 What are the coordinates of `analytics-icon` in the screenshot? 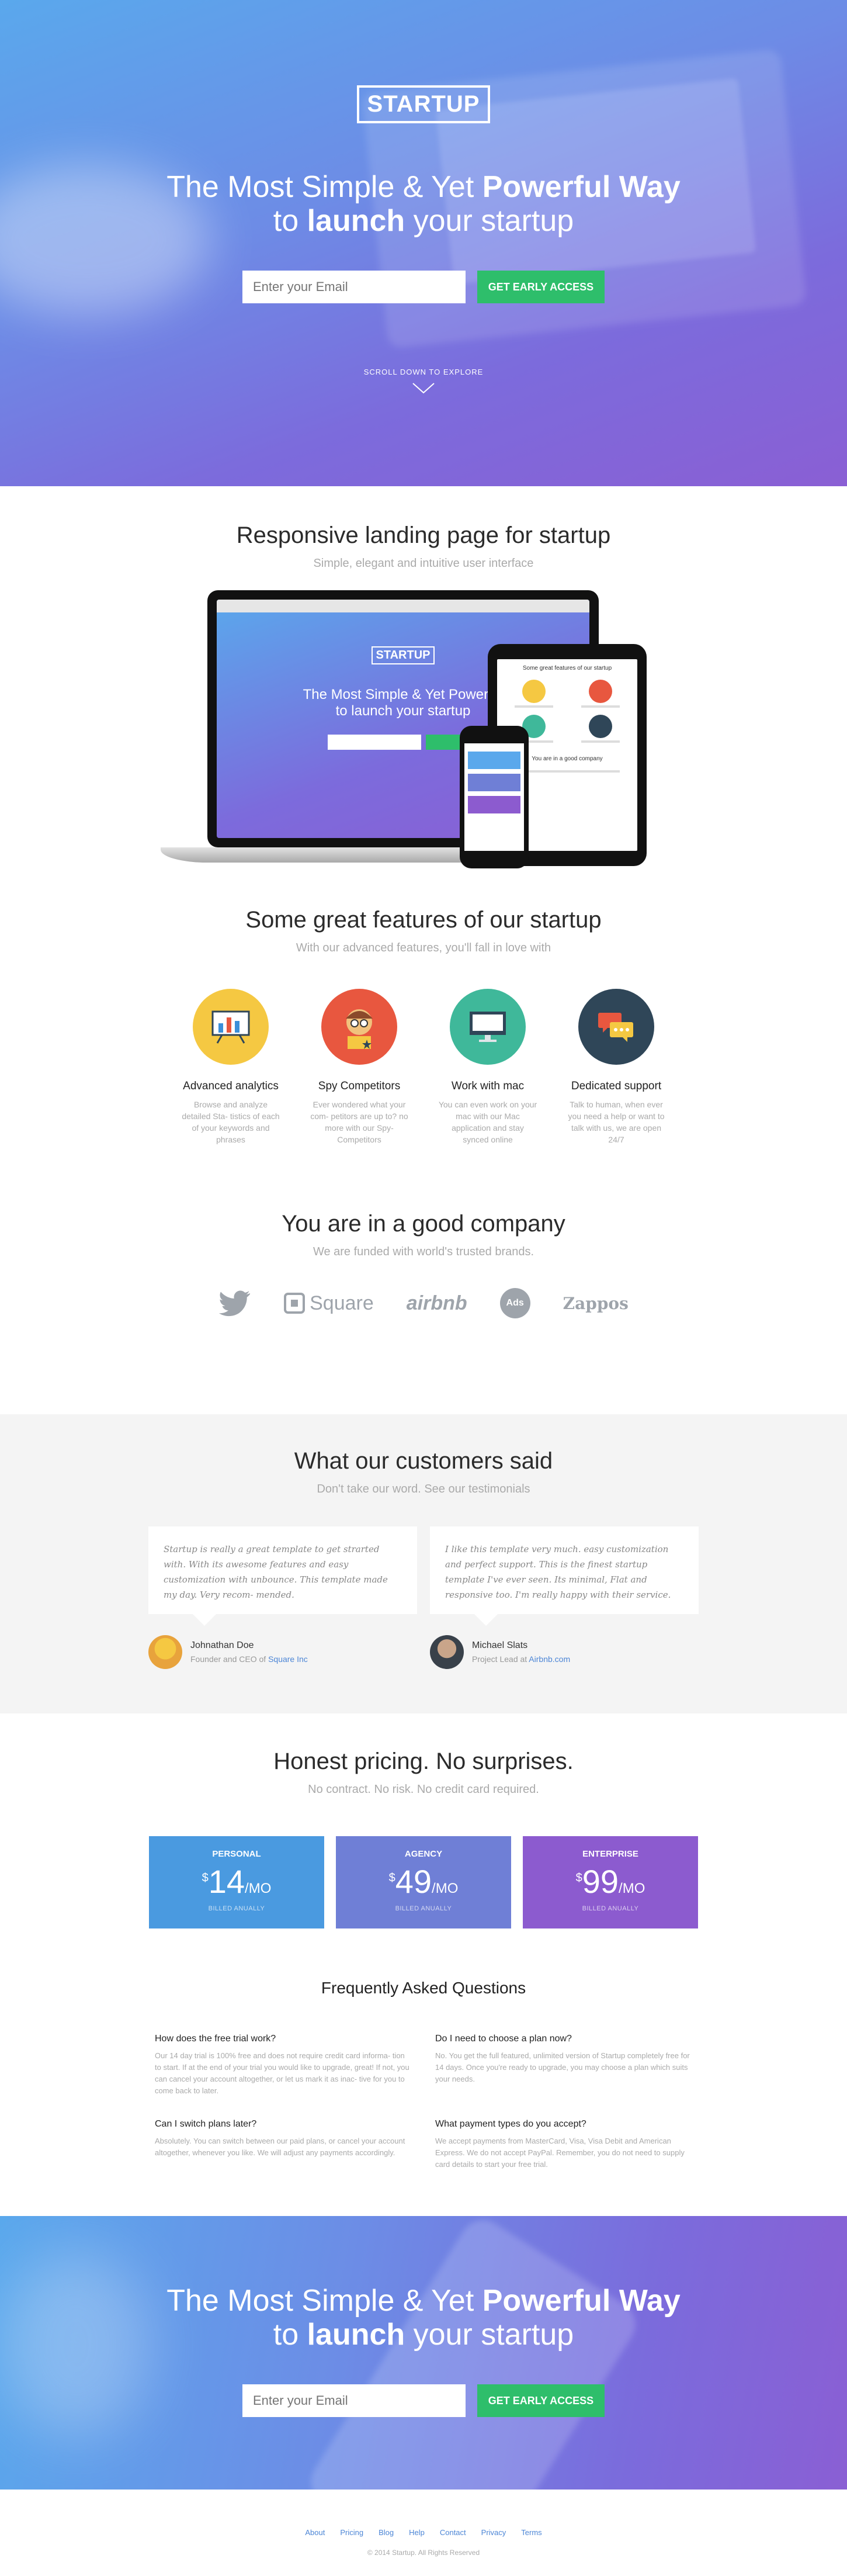 It's located at (231, 1027).